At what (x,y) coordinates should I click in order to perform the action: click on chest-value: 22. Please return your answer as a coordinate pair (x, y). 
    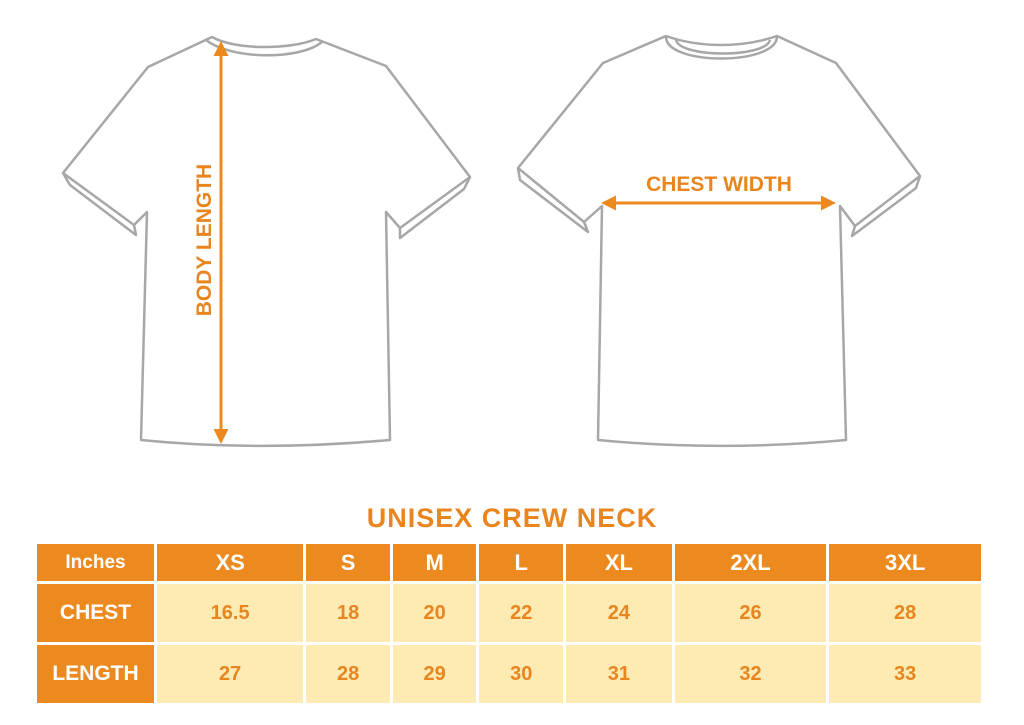
    Looking at the image, I should click on (521, 613).